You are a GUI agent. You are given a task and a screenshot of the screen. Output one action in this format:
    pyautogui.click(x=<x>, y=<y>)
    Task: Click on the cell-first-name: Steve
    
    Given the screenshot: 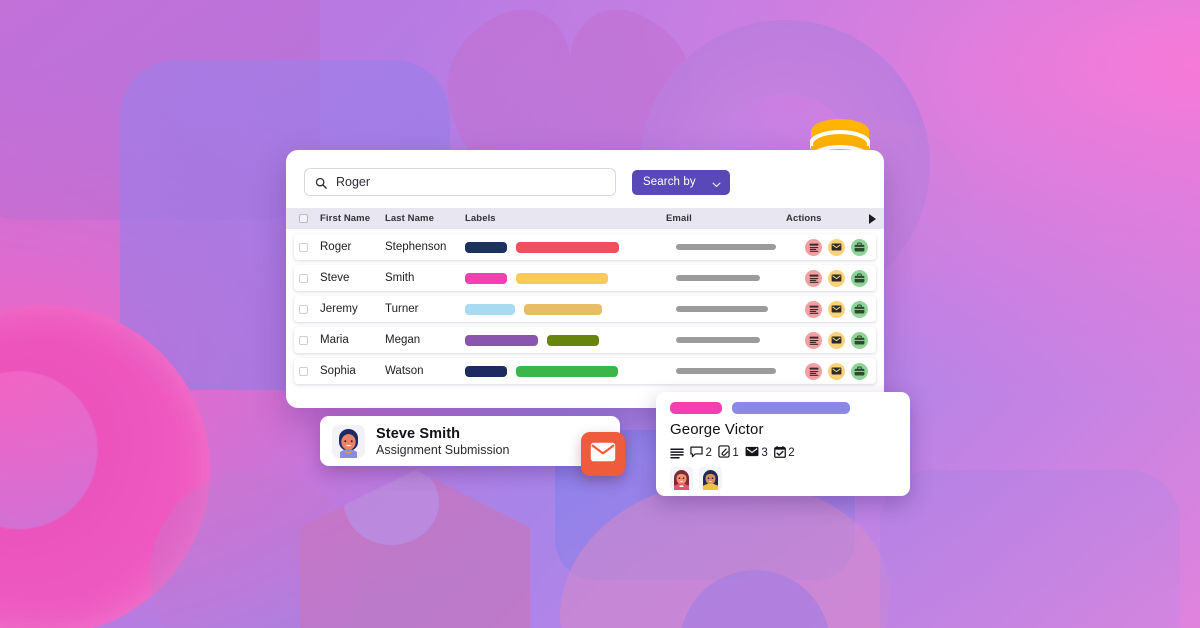 What is the action you would take?
    pyautogui.click(x=335, y=278)
    